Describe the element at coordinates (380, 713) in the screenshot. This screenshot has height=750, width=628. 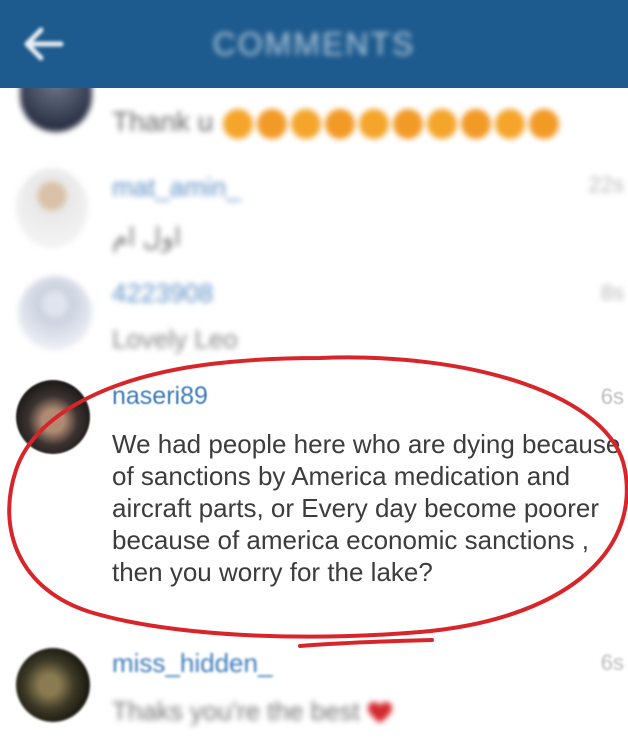
I see `heart-icon` at that location.